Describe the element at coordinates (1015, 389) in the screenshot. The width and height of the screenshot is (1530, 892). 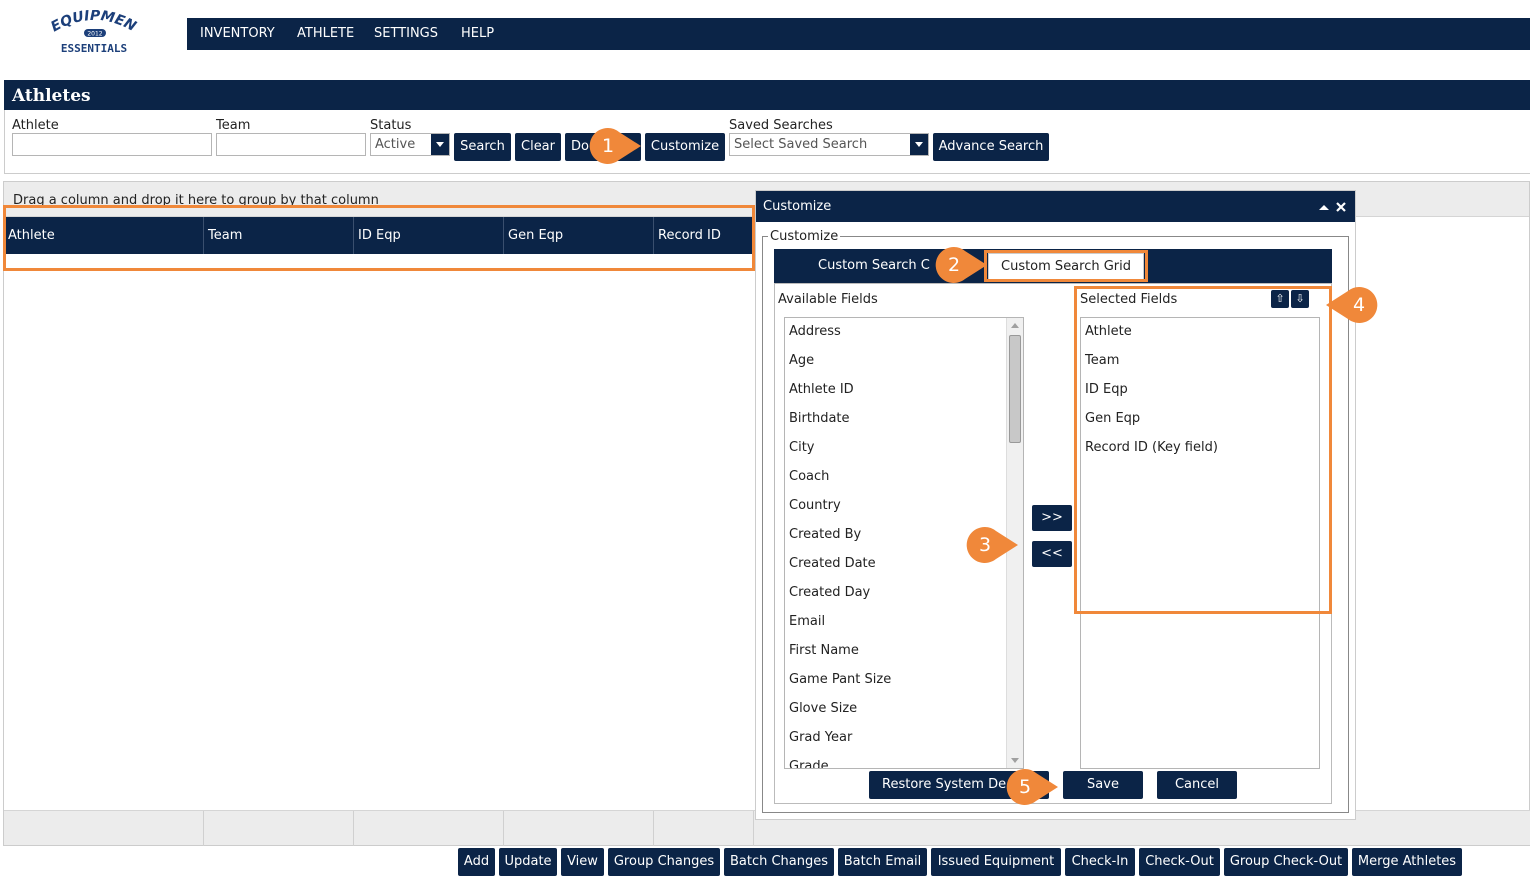
I see `scrollbar-thumb` at that location.